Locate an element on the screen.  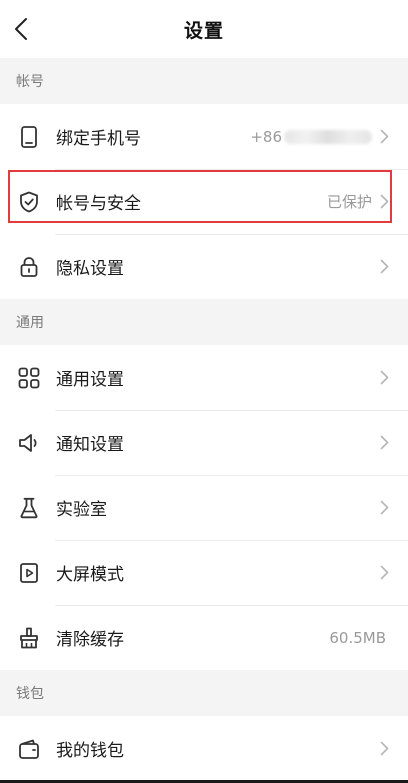
wallet-icon is located at coordinates (29, 749).